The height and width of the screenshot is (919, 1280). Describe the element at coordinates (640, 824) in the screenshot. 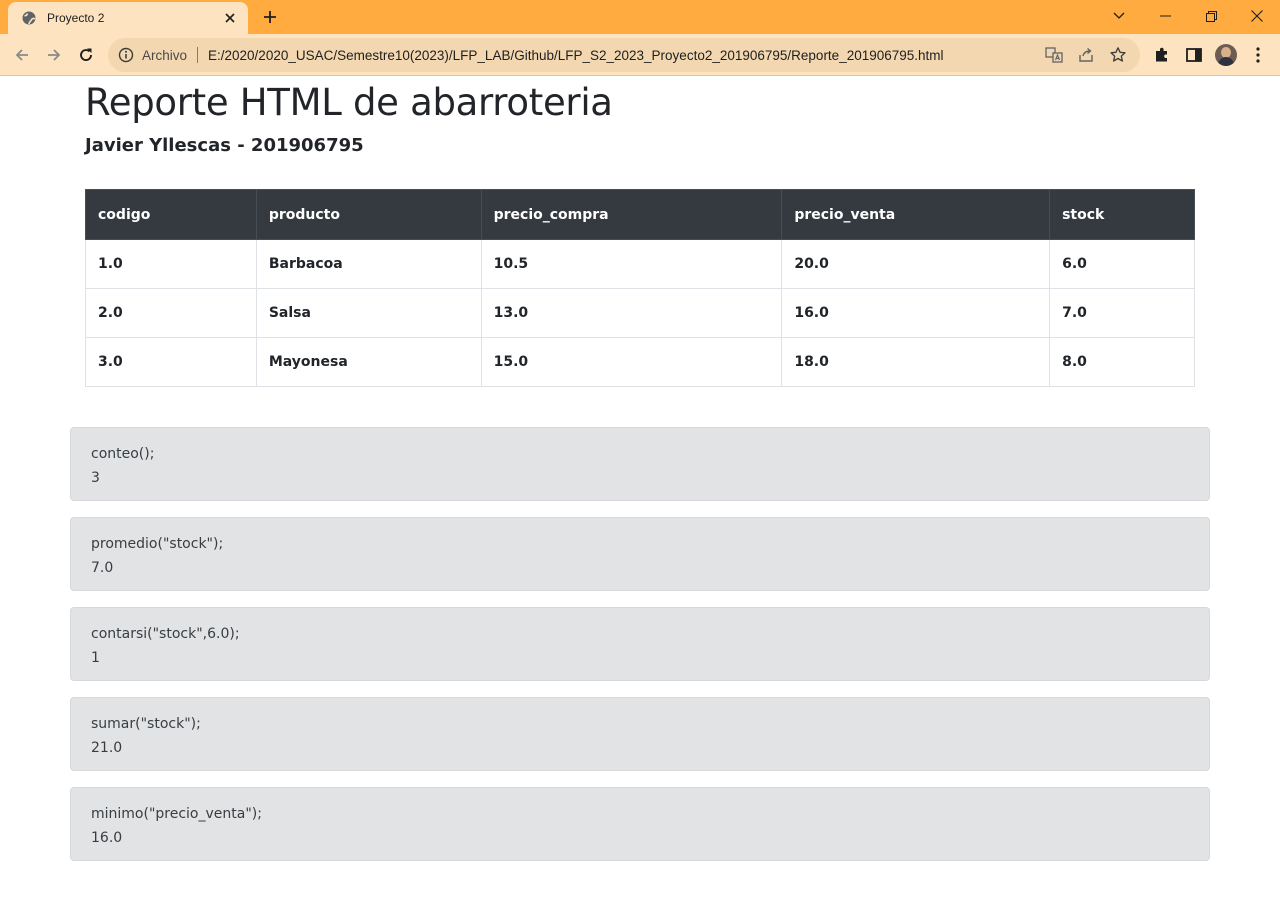

I see `result-box-minimo: minimo("precio_venta"); 16.0` at that location.